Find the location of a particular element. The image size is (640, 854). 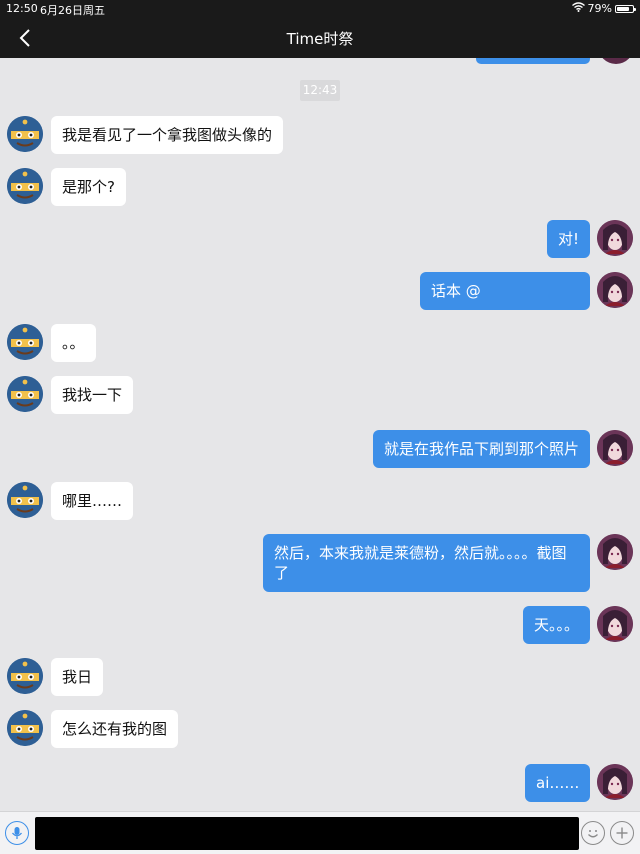

incoming-message-bubble: 是那个? is located at coordinates (88, 187).